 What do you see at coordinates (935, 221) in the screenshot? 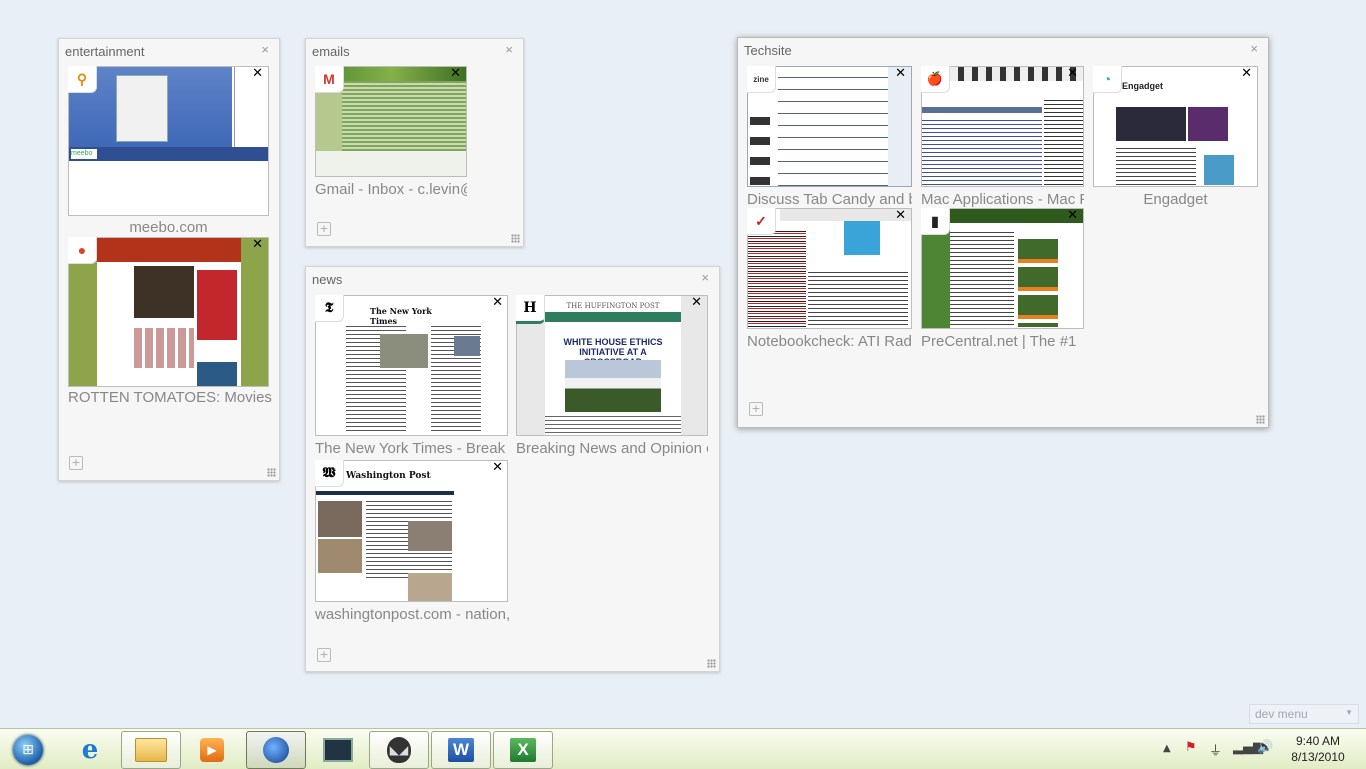
I see `precentral-icon: ▮` at bounding box center [935, 221].